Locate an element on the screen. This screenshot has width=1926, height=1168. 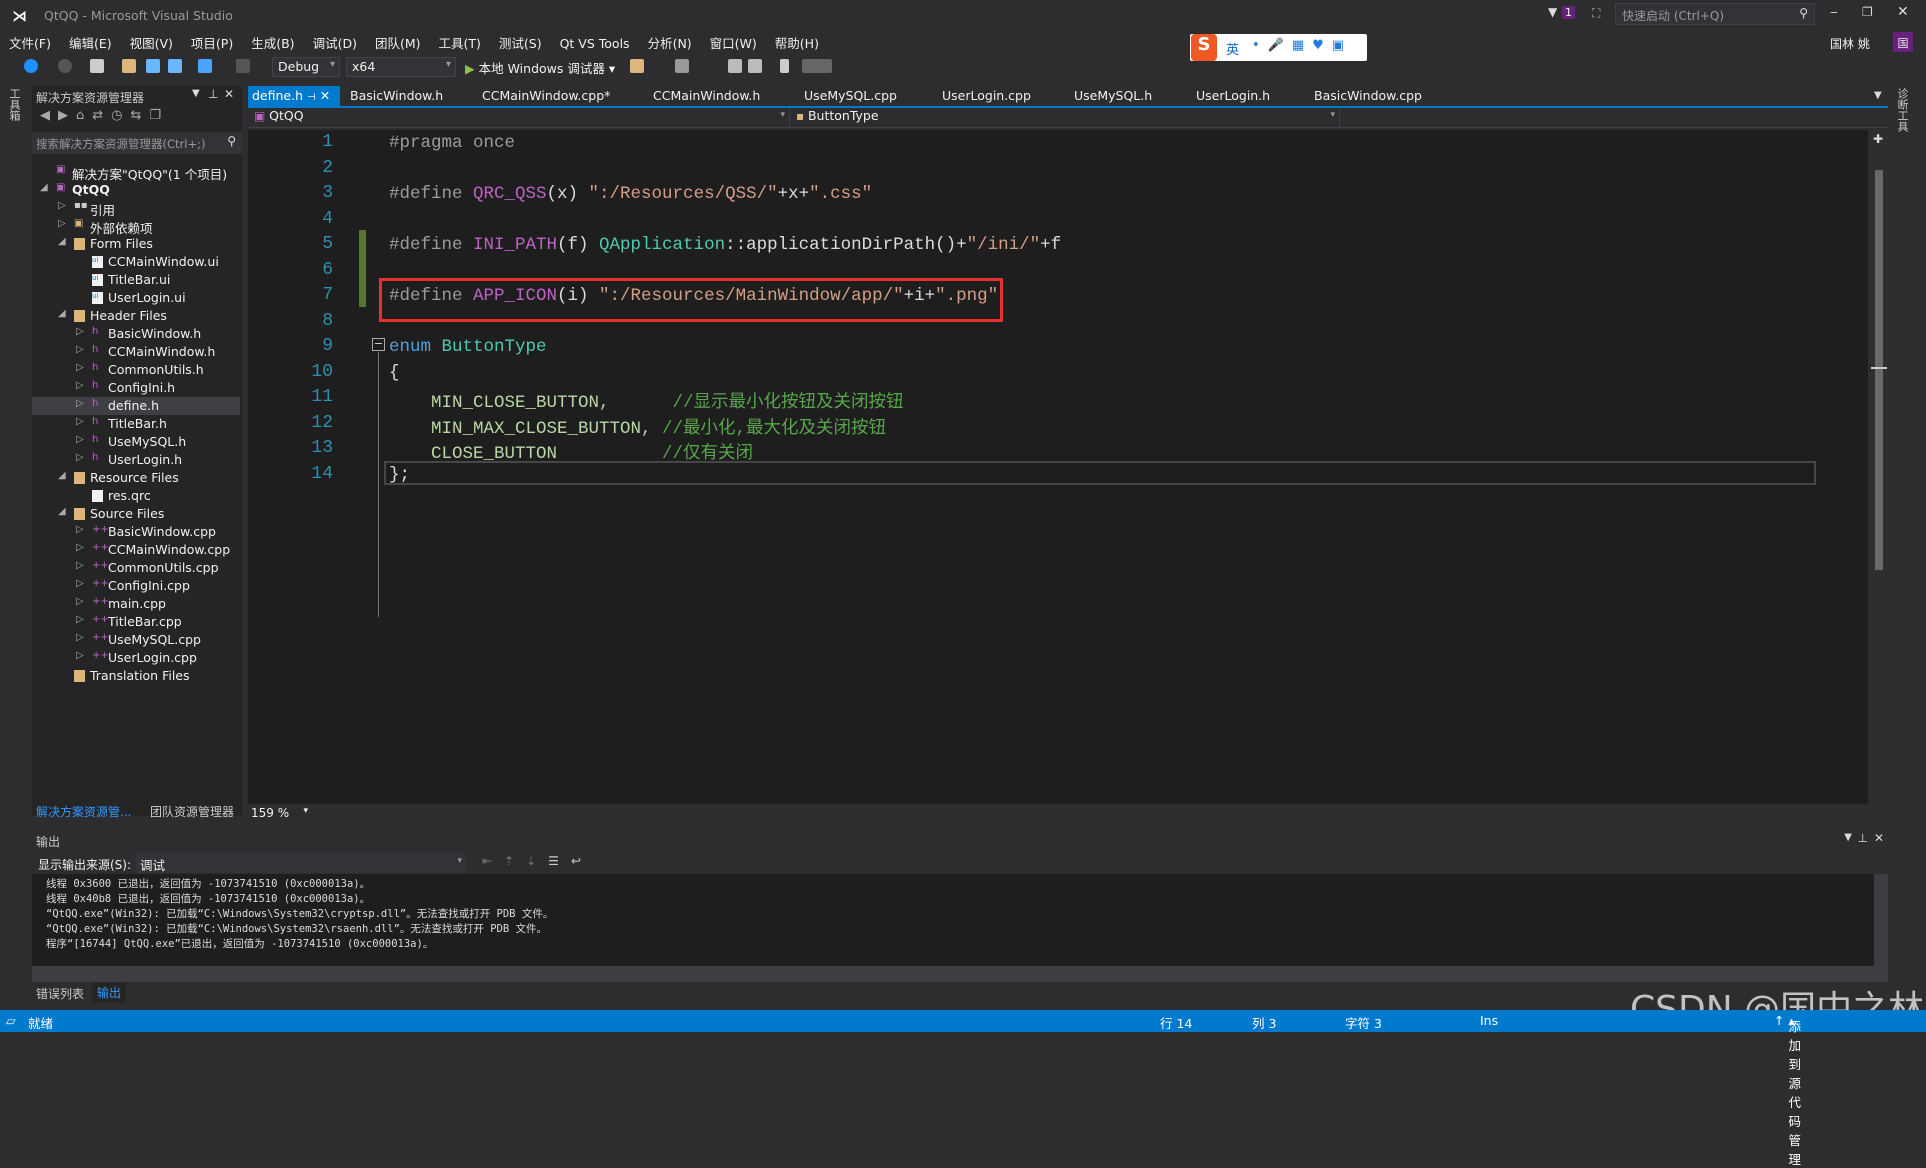
forward-icon is located at coordinates (65, 66).